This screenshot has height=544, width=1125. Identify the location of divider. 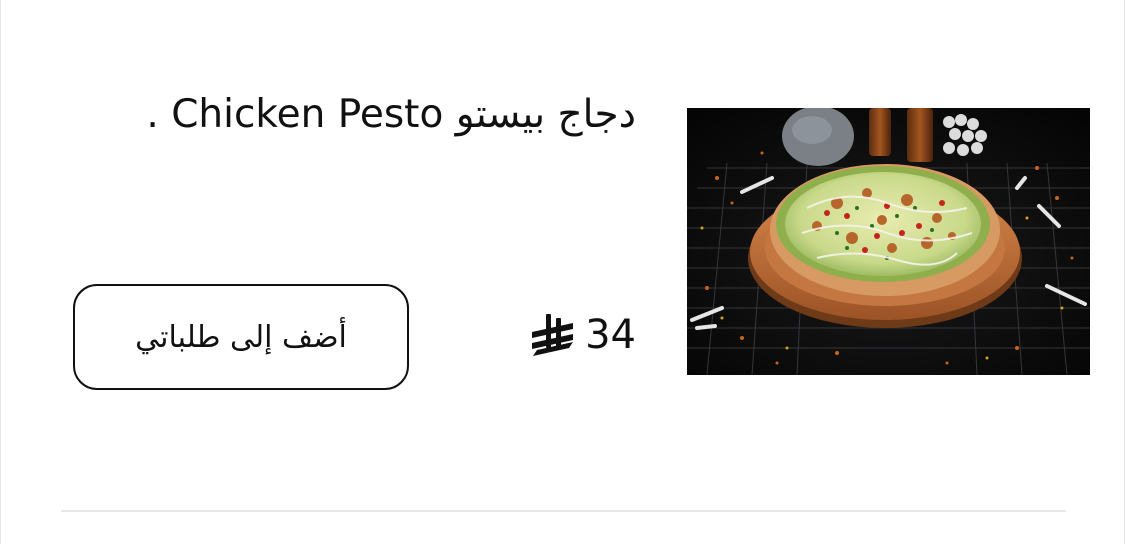
(563, 511).